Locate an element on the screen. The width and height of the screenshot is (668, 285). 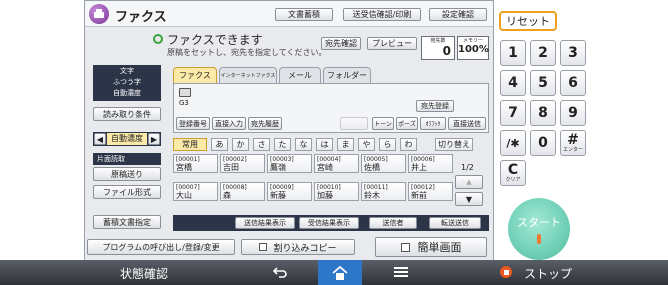
key-1: 1 is located at coordinates (513, 53).